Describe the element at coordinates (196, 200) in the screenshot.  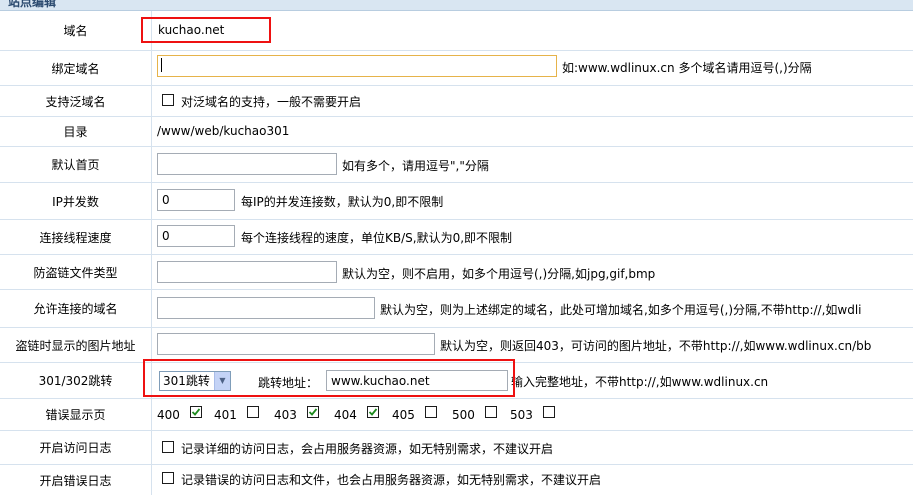
I see `ip-concurrency-input` at that location.